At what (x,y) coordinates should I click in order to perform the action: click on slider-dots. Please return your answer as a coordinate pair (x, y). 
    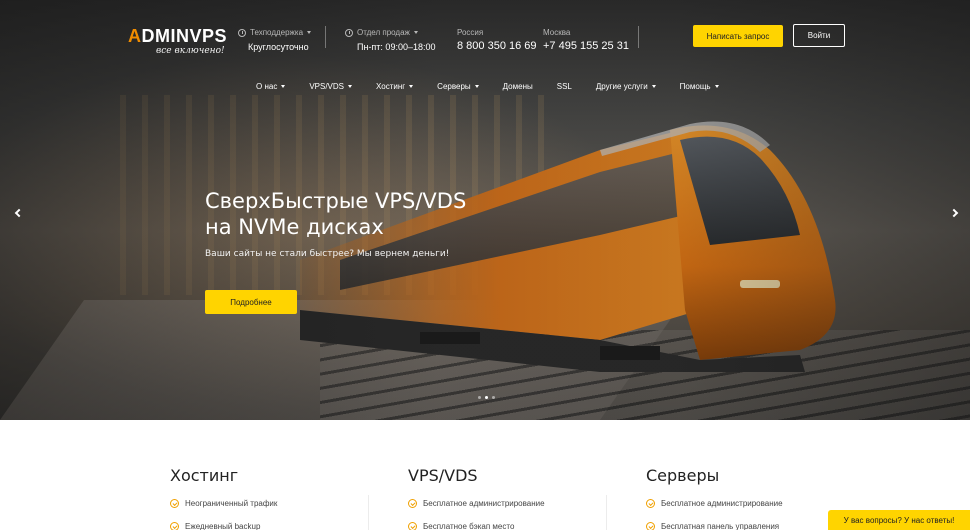
    Looking at the image, I should click on (486, 397).